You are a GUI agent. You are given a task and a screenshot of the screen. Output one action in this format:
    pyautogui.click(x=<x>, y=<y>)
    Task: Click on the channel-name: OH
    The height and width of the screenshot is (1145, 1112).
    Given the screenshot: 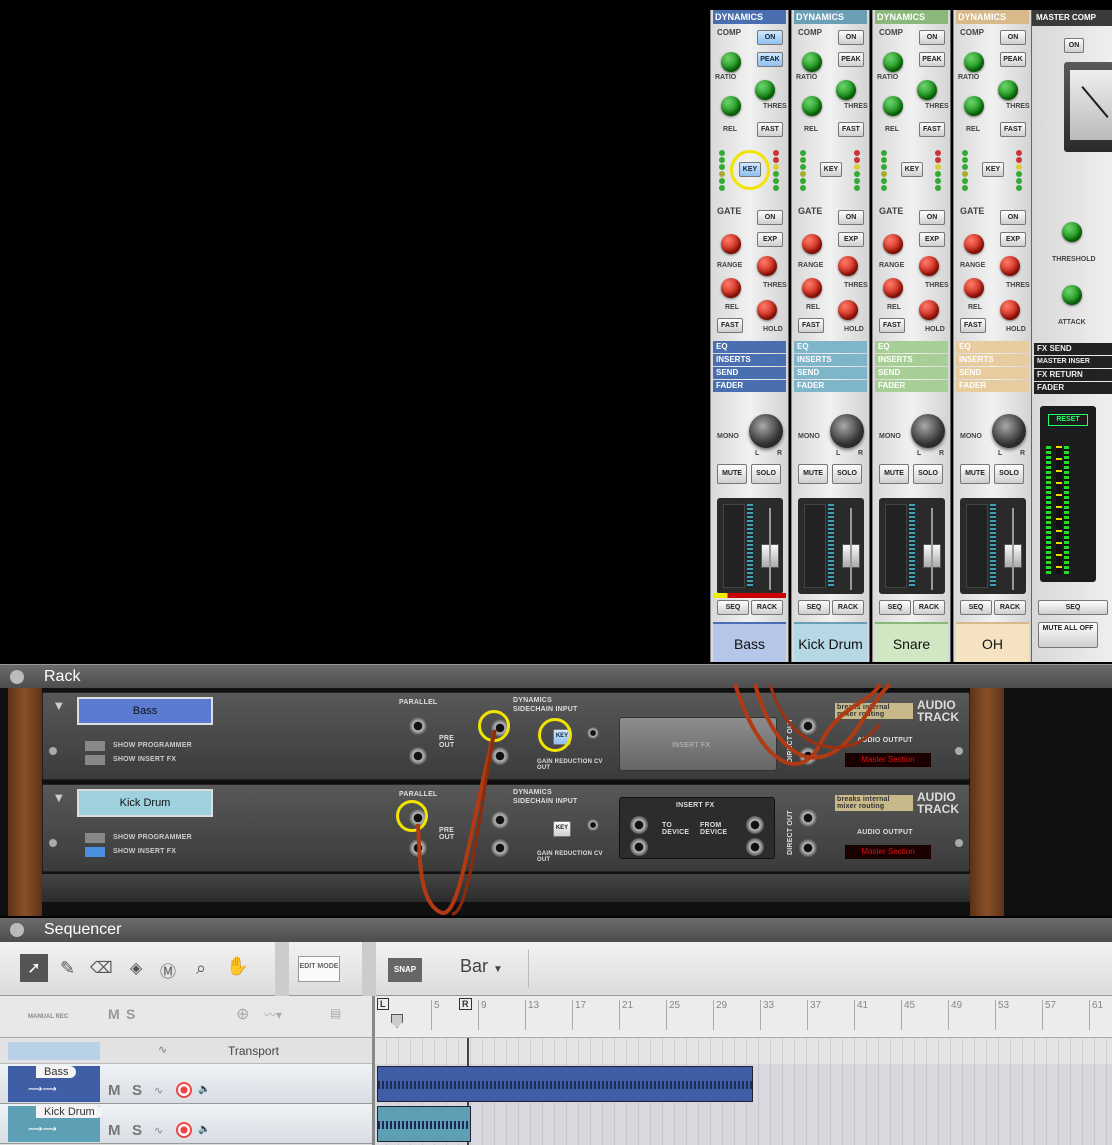 What is the action you would take?
    pyautogui.click(x=992, y=642)
    